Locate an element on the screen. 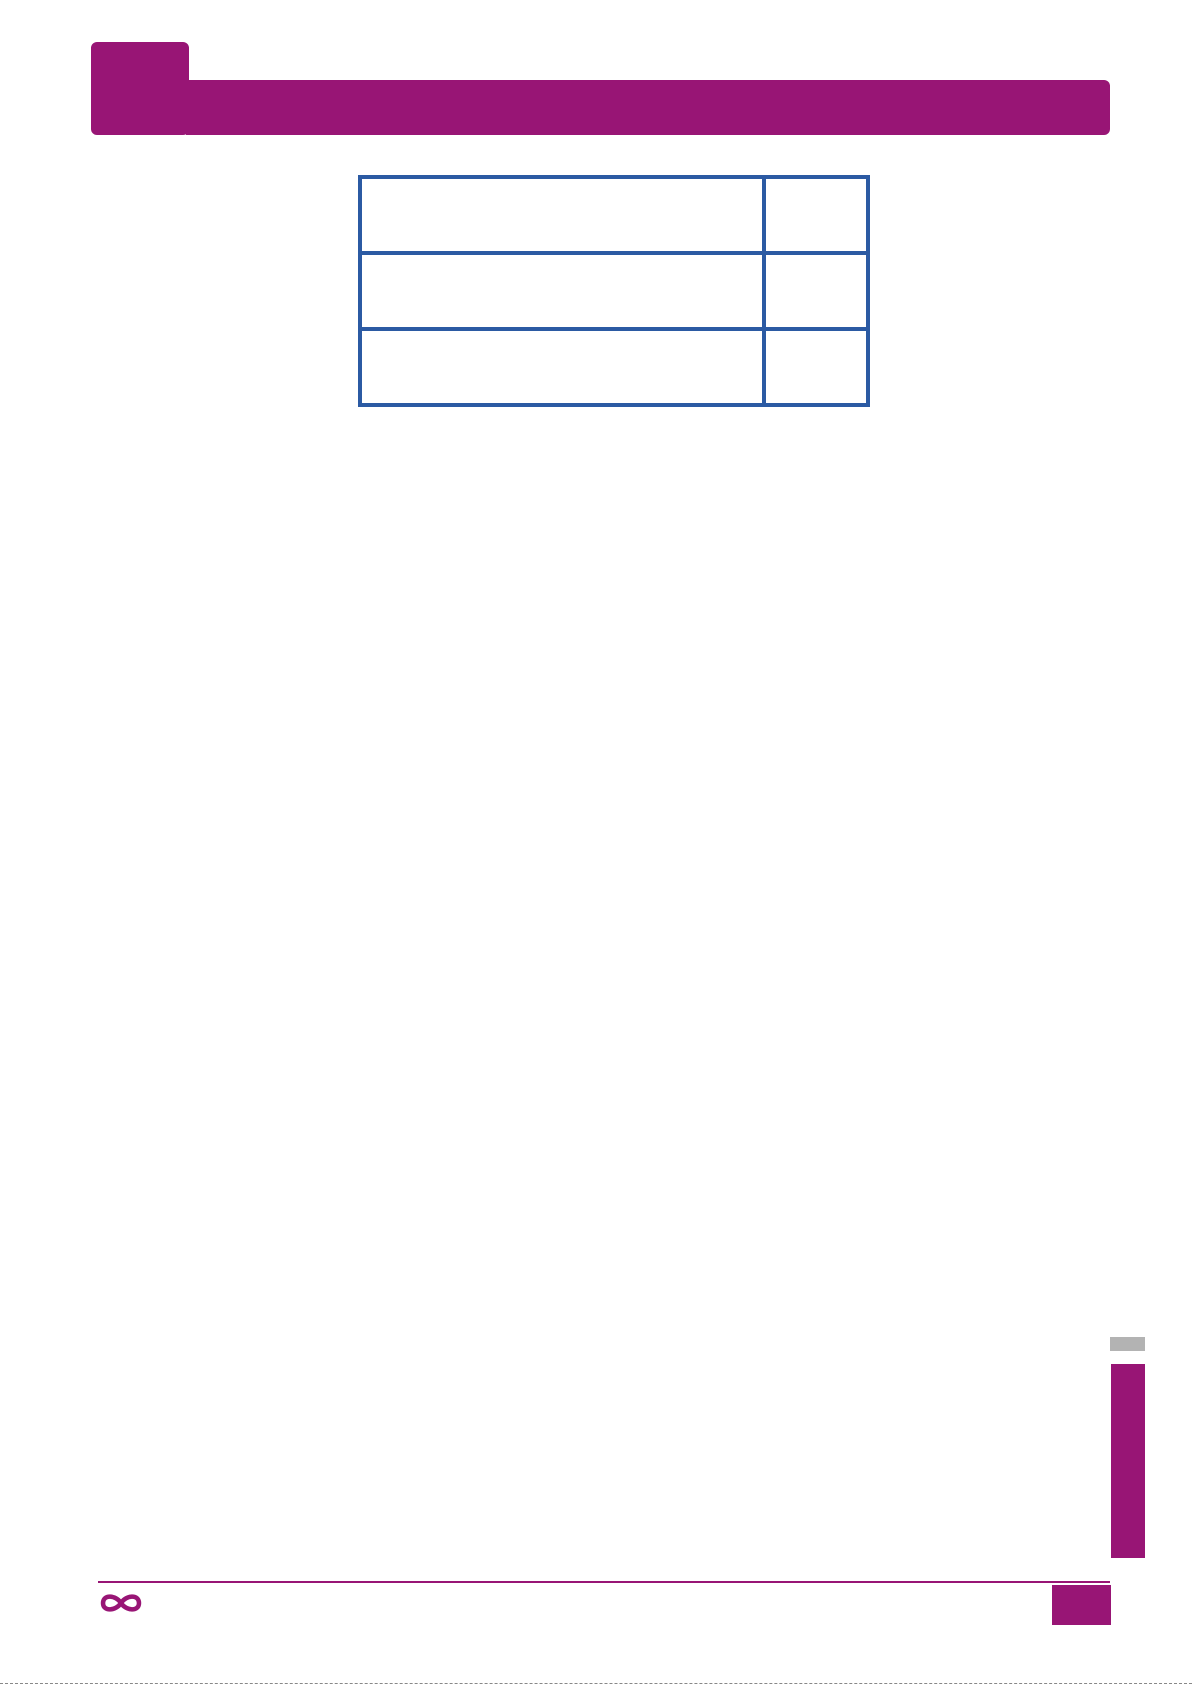 This screenshot has height=1685, width=1192. page-number-box is located at coordinates (1081, 1605).